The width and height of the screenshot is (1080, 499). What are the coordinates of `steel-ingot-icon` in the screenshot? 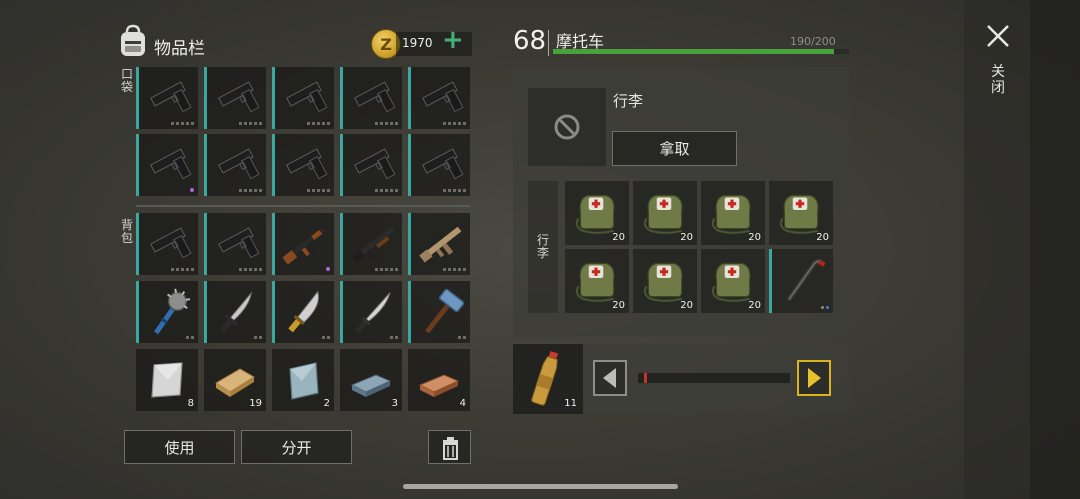 It's located at (371, 385).